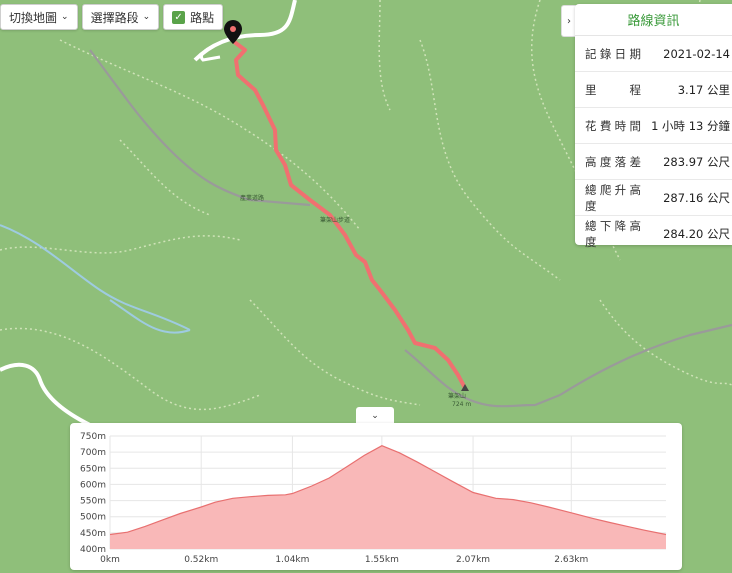 Image resolution: width=732 pixels, height=573 pixels. What do you see at coordinates (703, 89) in the screenshot?
I see `info-value: 3.17 公里` at bounding box center [703, 89].